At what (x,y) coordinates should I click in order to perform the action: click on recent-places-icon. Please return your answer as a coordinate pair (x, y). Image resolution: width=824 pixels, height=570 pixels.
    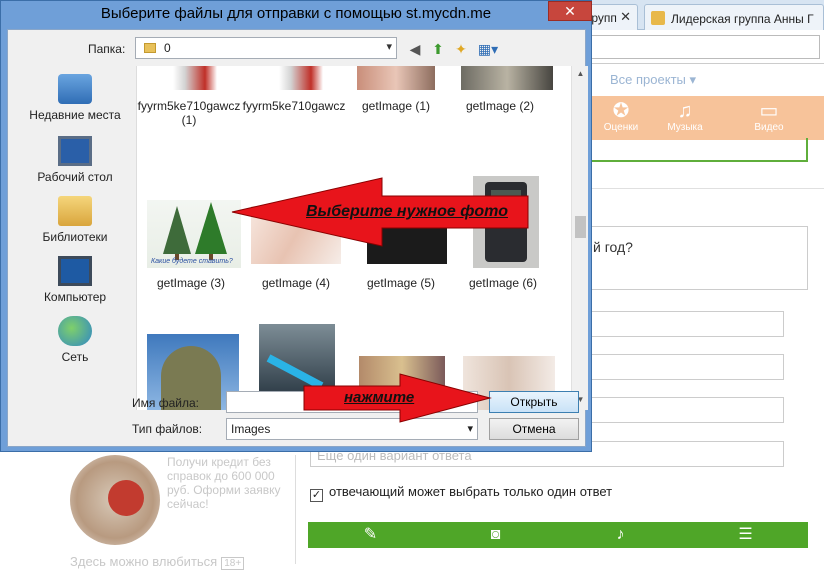
    Looking at the image, I should click on (75, 89).